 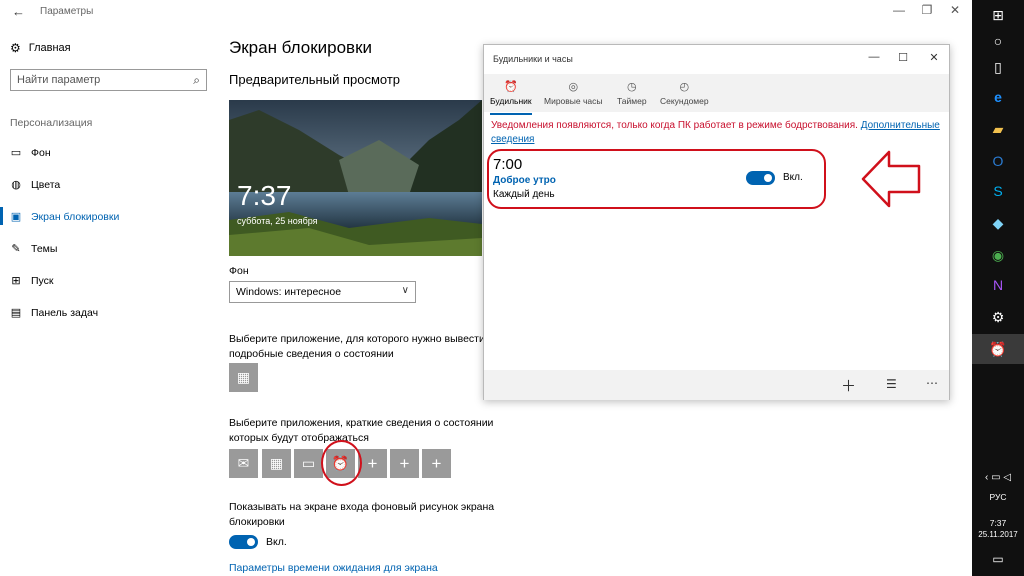 What do you see at coordinates (44, 248) in the screenshot?
I see `sidebar-item-label: Темы` at bounding box center [44, 248].